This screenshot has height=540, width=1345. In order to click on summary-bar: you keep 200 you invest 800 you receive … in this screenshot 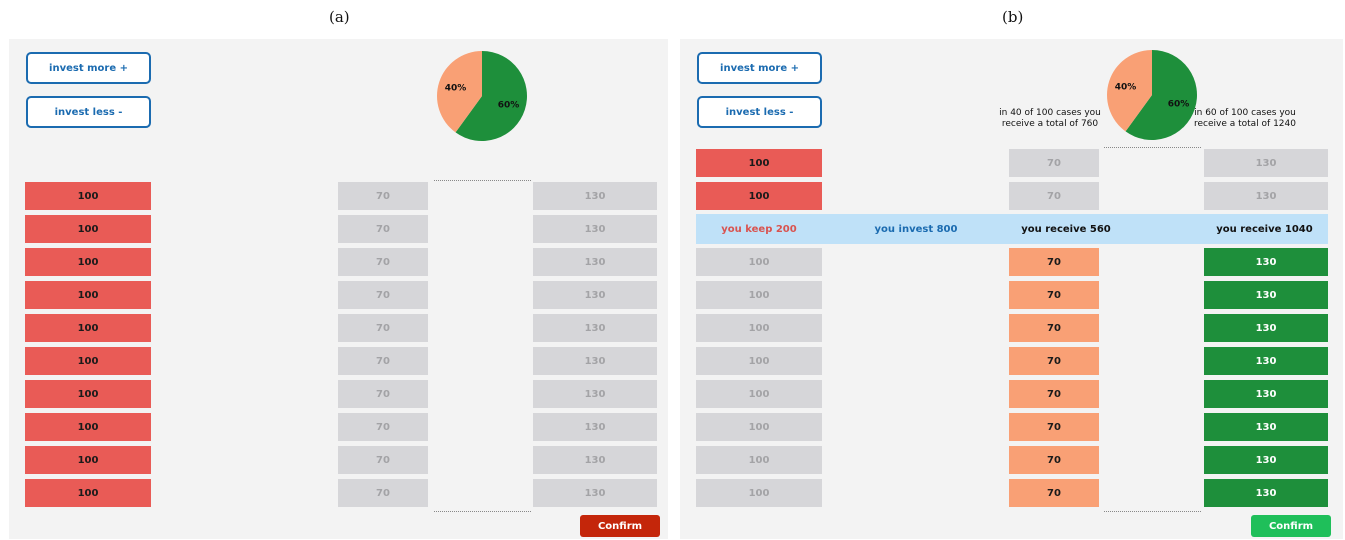, I will do `click(1012, 229)`.